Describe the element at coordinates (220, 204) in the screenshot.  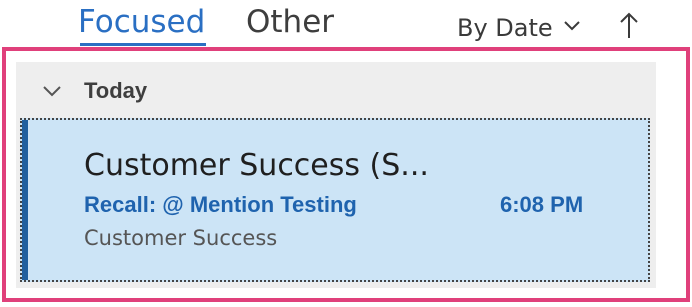
I see `message-subject: Recall: @ Mention Testing` at that location.